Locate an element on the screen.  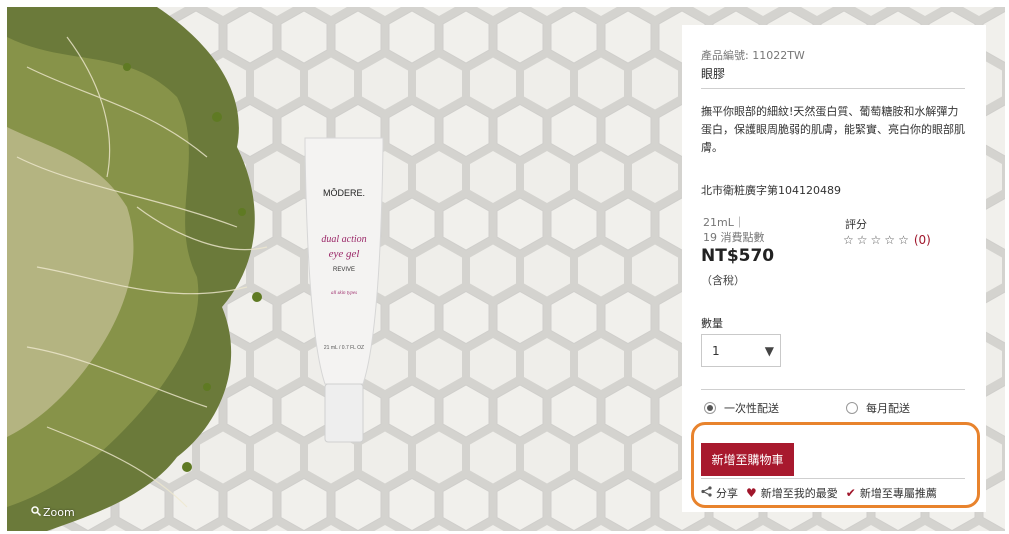
svg-text: 21 mL / 0.7 FL OZ is located at coordinates (344, 348).